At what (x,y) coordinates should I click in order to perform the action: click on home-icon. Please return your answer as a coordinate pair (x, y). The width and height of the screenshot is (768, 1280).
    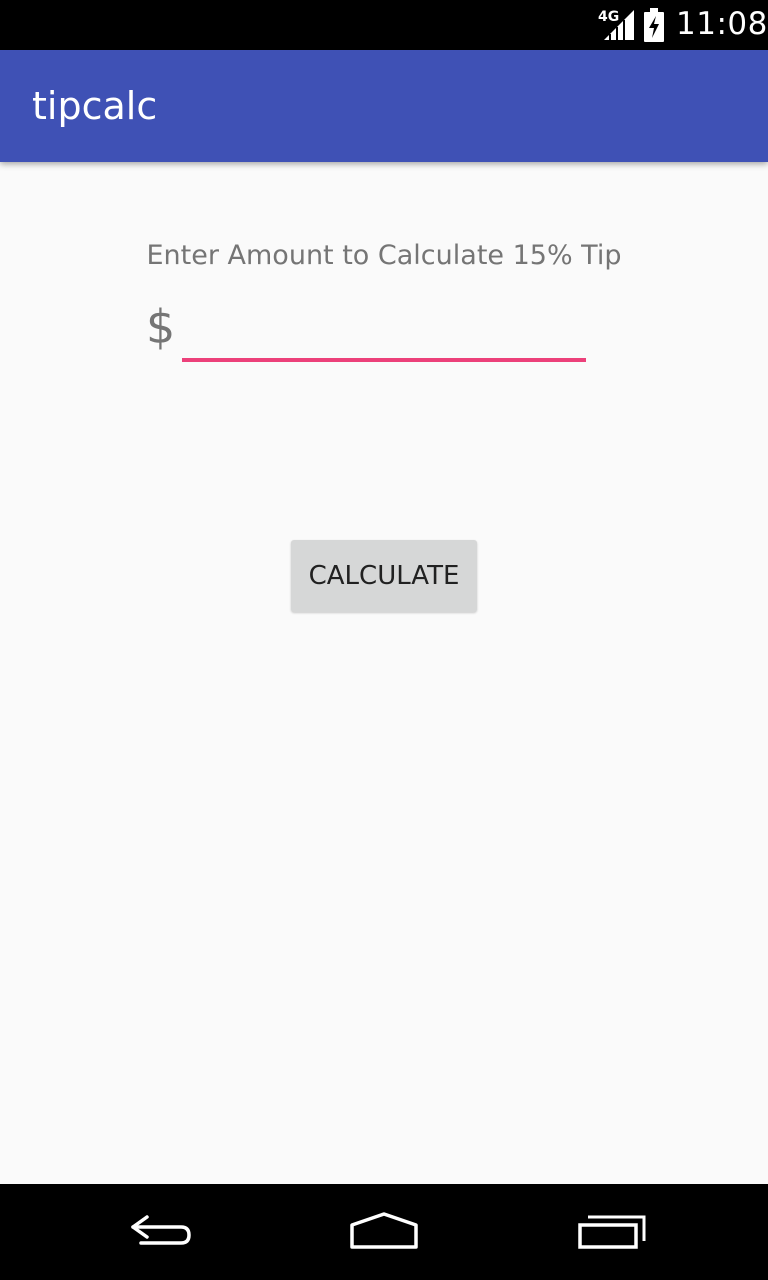
    Looking at the image, I should click on (384, 1231).